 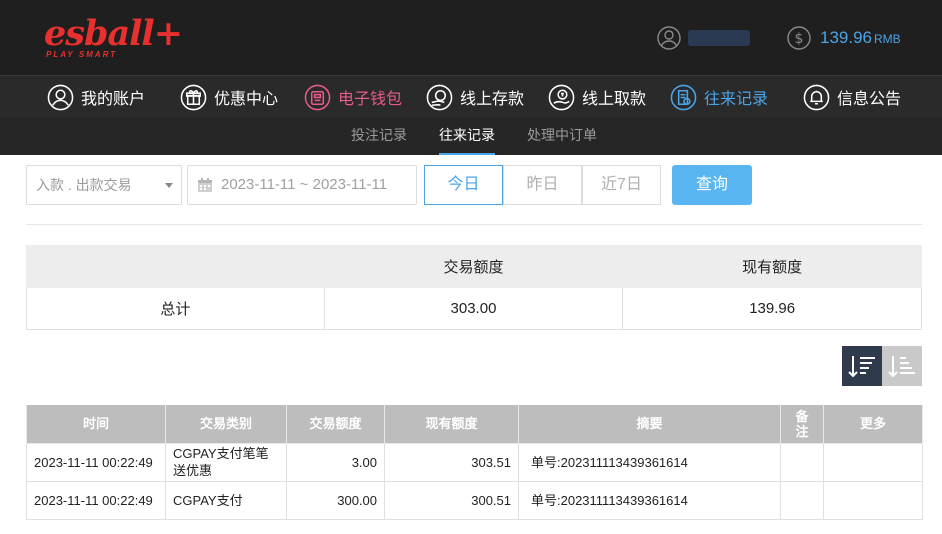 I want to click on transaction-type-select: 入款 . 出款交易, so click(x=104, y=185).